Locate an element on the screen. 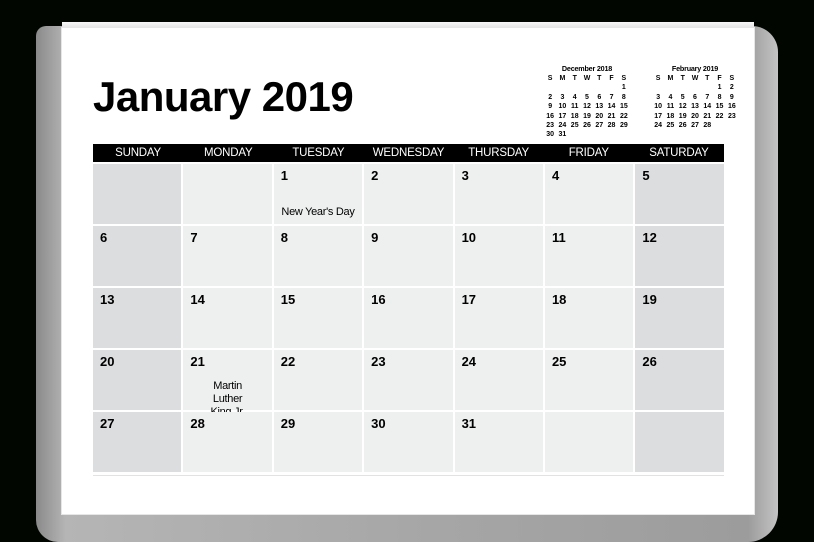 This screenshot has height=542, width=814. day-cell-28: 28 is located at coordinates (227, 442).